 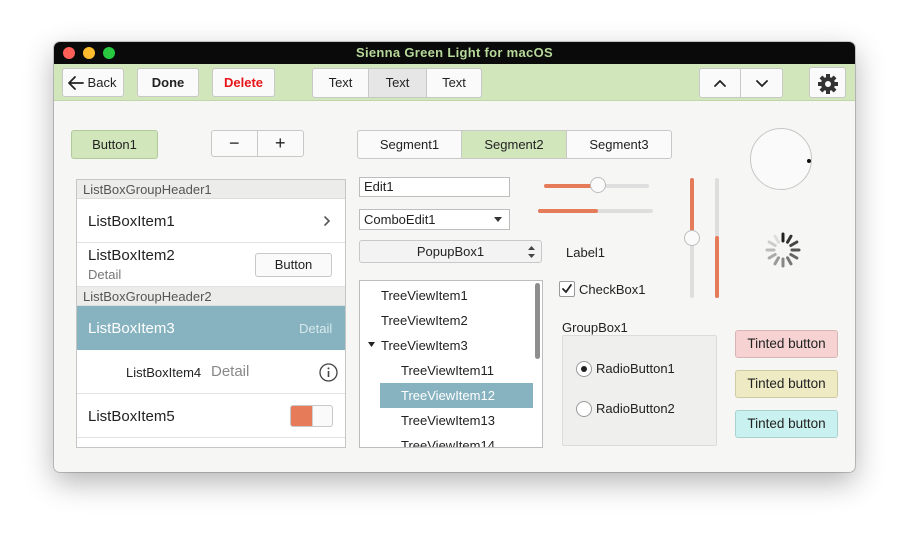 I want to click on switch-thumb, so click(x=322, y=416).